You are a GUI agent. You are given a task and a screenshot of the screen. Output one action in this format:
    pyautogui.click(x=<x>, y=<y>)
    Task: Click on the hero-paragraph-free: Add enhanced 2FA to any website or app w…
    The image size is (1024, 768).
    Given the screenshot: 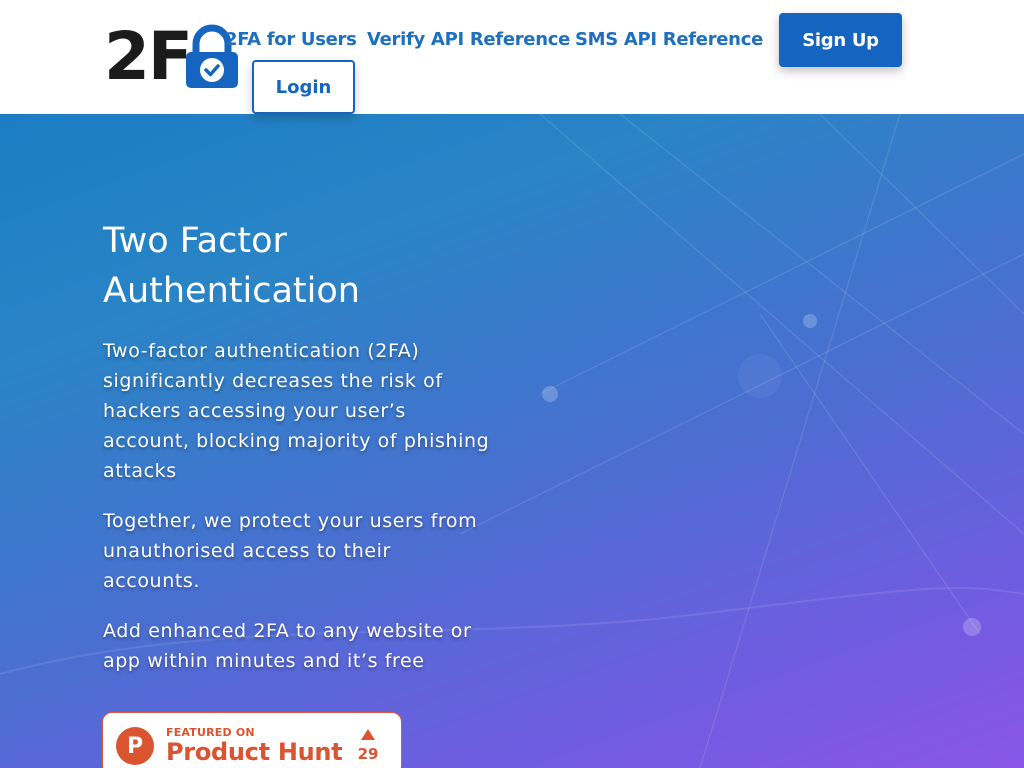 What is the action you would take?
    pyautogui.click(x=287, y=646)
    